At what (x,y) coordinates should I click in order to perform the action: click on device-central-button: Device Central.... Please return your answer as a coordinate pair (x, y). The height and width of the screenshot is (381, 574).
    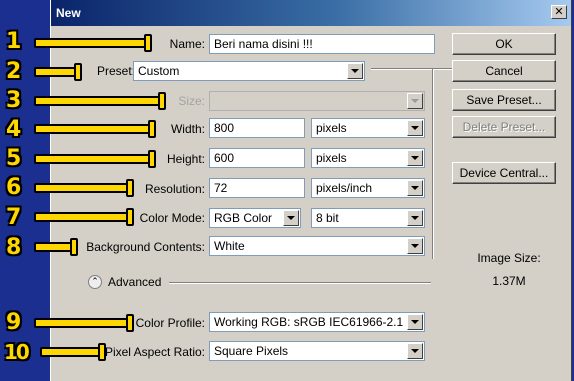
    Looking at the image, I should click on (504, 173).